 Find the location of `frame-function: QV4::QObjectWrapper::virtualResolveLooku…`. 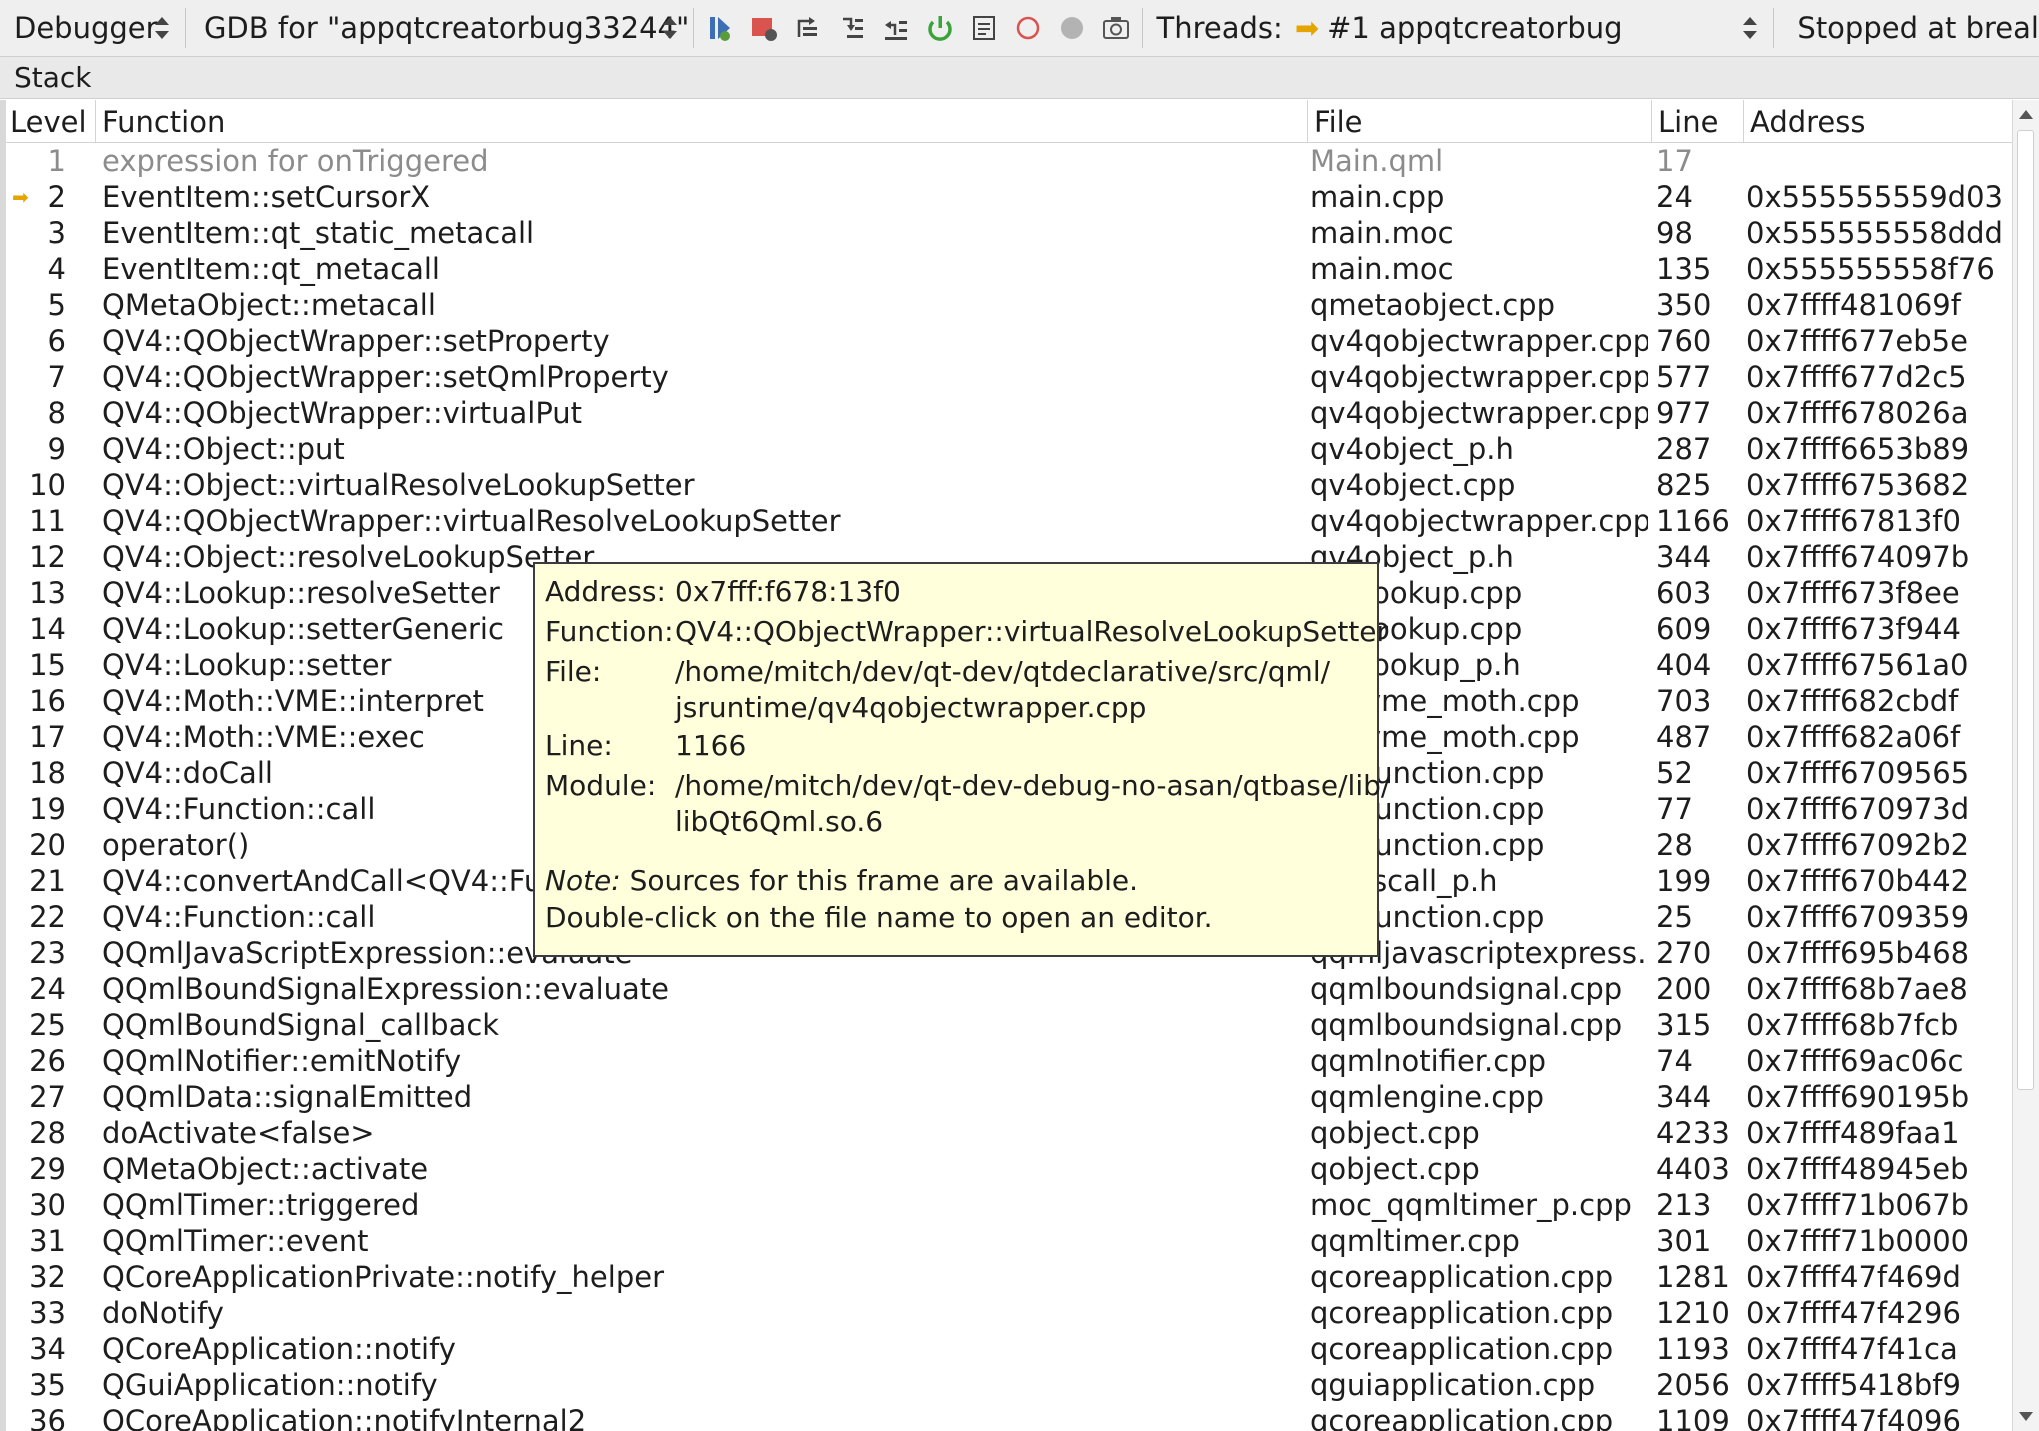

frame-function: QV4::QObjectWrapper::virtualResolveLooku… is located at coordinates (471, 521).